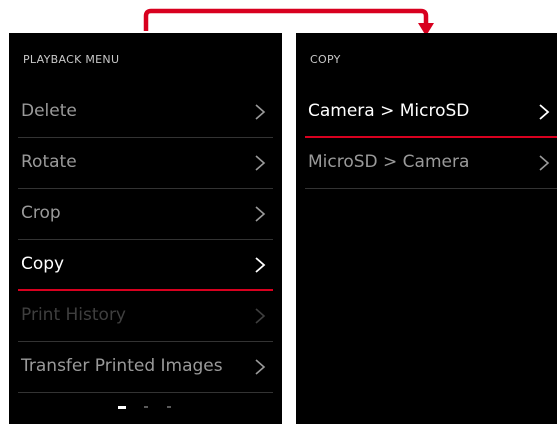  I want to click on menu-item-print-history: Print History, so click(145, 316).